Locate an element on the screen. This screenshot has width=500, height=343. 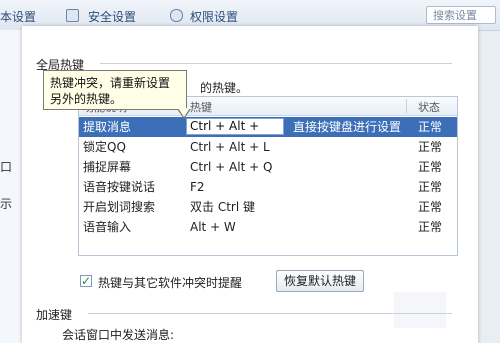
column-header-hotkey: 热键 is located at coordinates (201, 107).